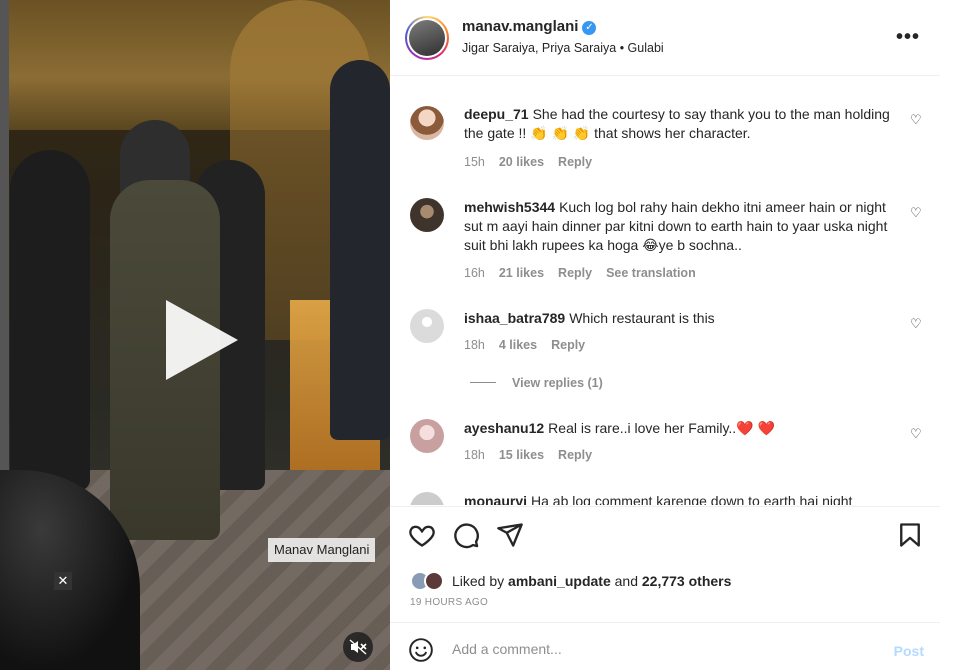  I want to click on comment-meta: 16h 21 likes Reply See translation, so click(587, 273).